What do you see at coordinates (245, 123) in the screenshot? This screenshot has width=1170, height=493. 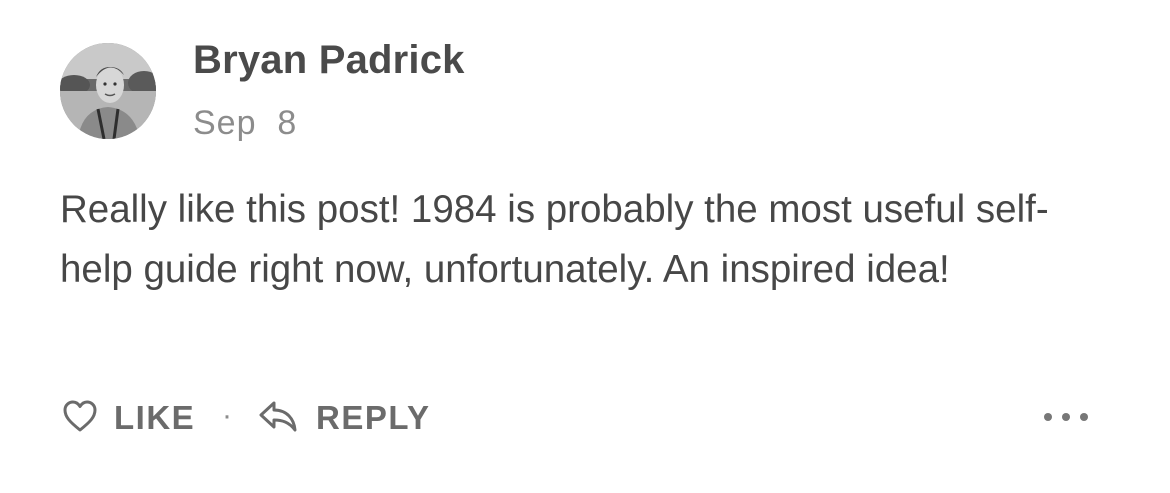 I see `comment-date: Sep 8` at bounding box center [245, 123].